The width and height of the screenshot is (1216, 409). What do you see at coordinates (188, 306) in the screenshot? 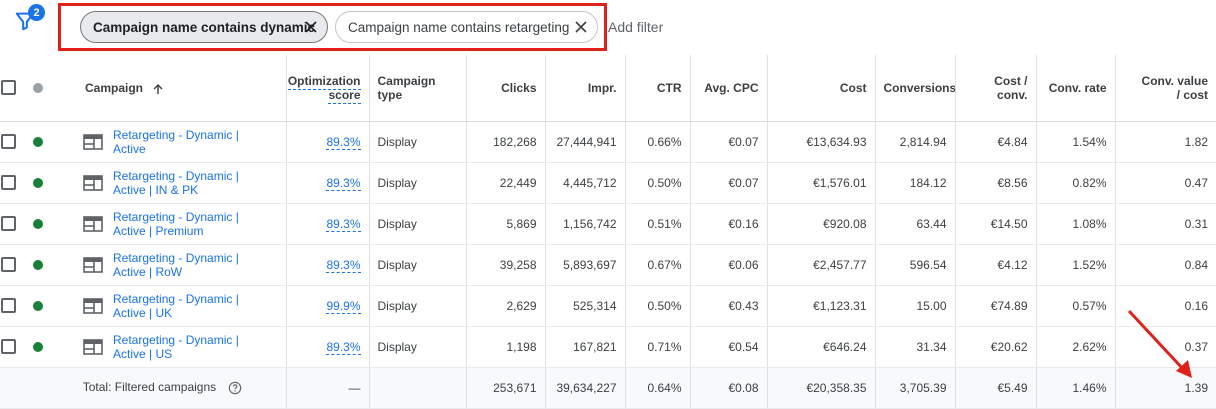
I see `campaign-name-link: Retargeting - Dynamic | Active | UK` at bounding box center [188, 306].